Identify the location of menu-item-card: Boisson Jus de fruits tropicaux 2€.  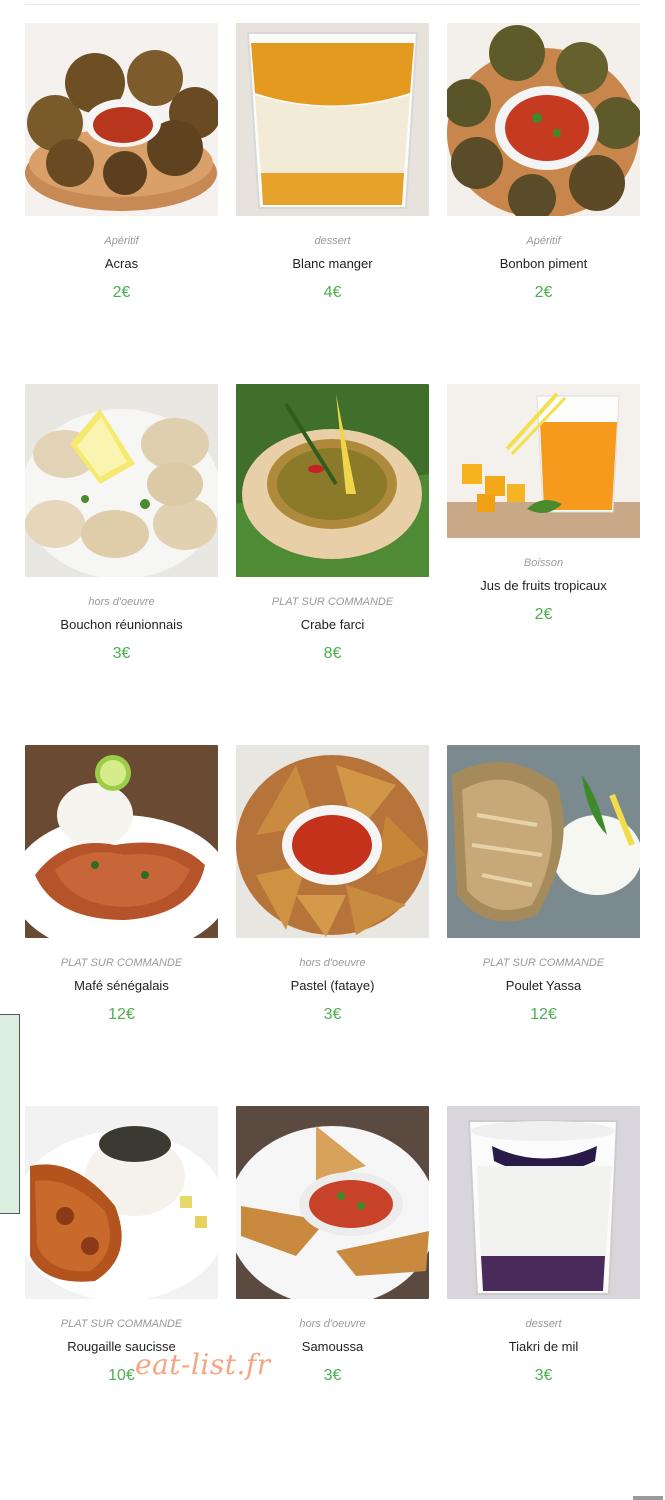
(543, 504).